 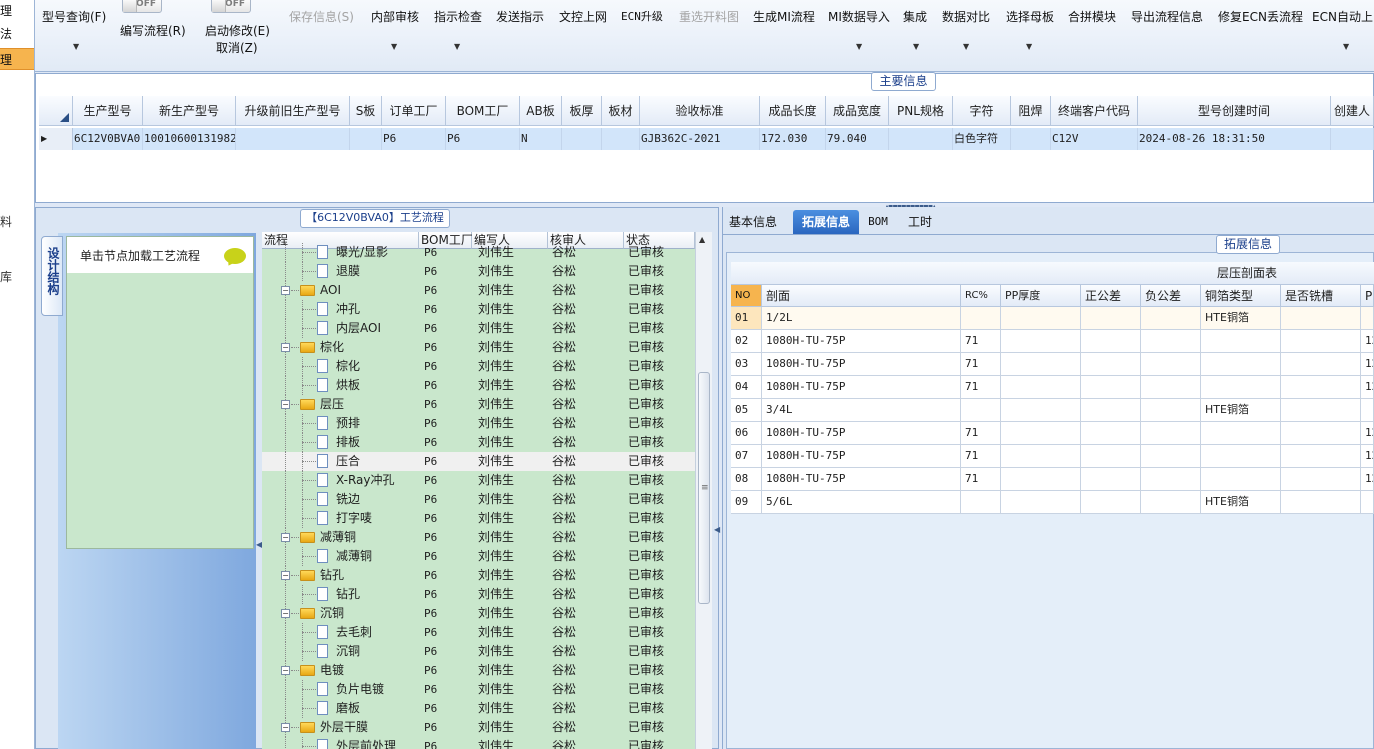 What do you see at coordinates (478, 743) in the screenshot?
I see `tree-row: 外层前处理 P6 刘伟生 谷松 已审核` at bounding box center [478, 743].